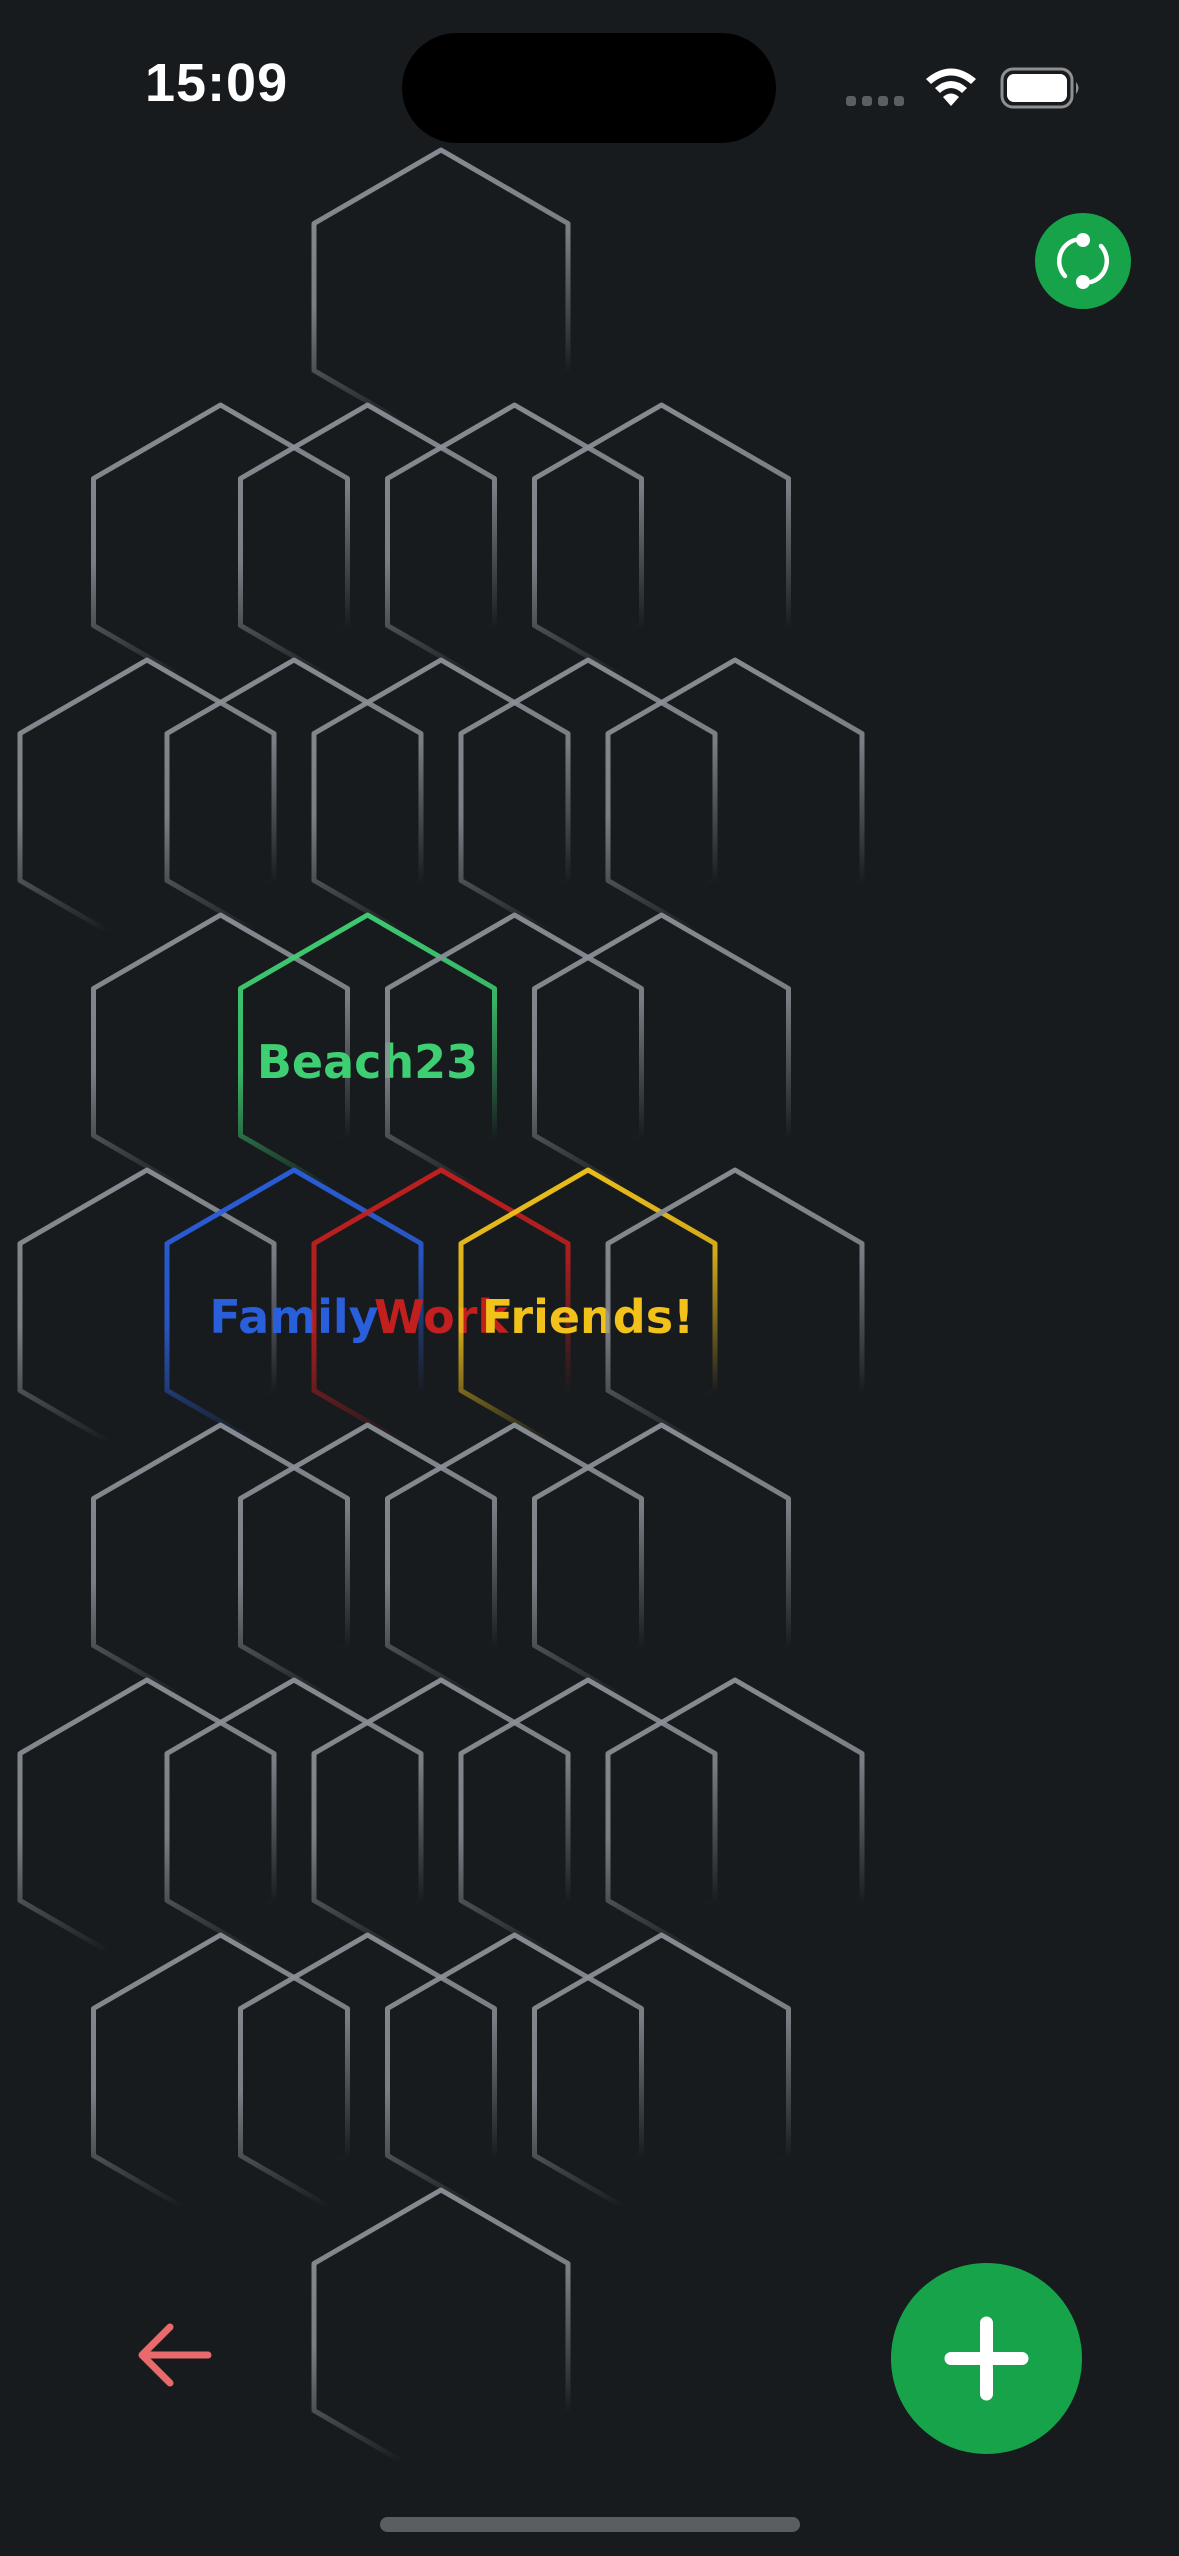  Describe the element at coordinates (293, 1317) in the screenshot. I see `group-label: Family` at that location.